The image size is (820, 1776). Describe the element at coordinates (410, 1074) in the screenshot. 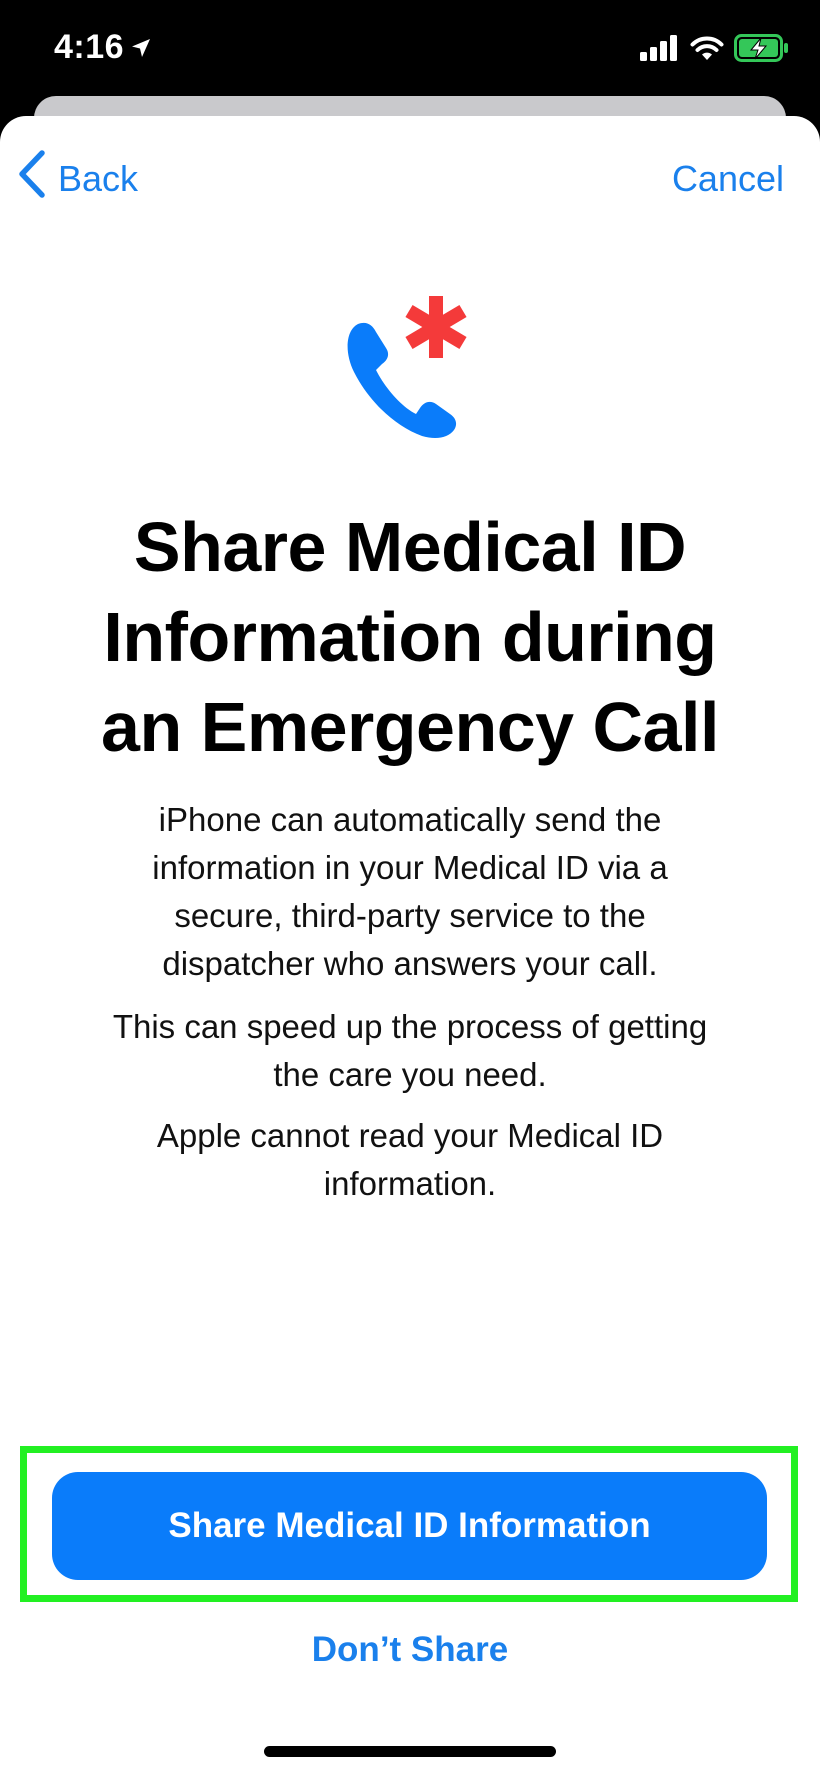

I see `description-line: the care you need.` at that location.